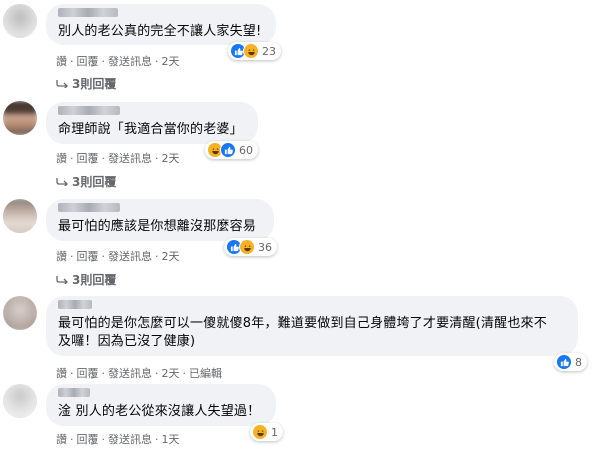  What do you see at coordinates (171, 439) in the screenshot?
I see `timestamp: 1天` at bounding box center [171, 439].